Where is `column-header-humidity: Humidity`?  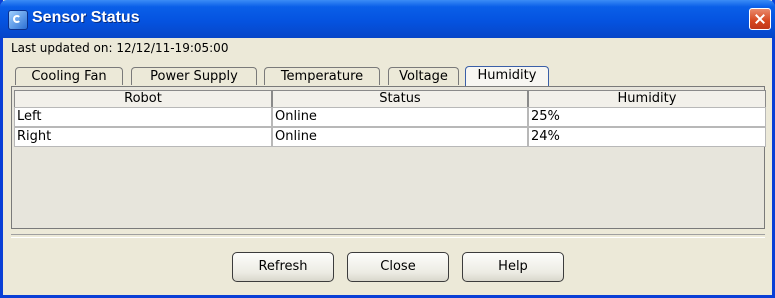 column-header-humidity: Humidity is located at coordinates (647, 99).